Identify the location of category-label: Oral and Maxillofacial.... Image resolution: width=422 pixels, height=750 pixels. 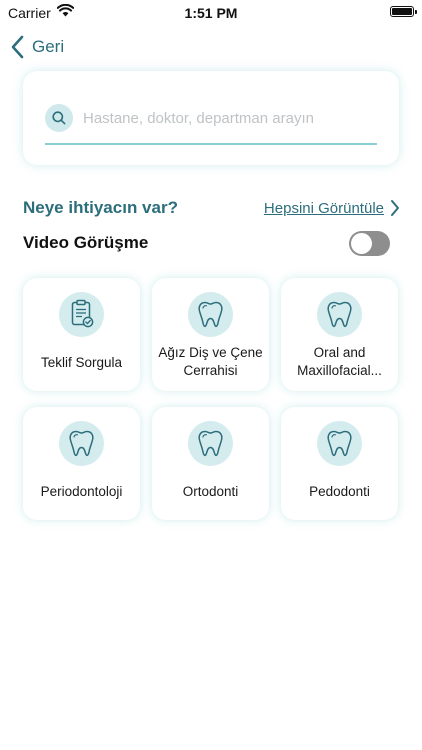
(339, 361).